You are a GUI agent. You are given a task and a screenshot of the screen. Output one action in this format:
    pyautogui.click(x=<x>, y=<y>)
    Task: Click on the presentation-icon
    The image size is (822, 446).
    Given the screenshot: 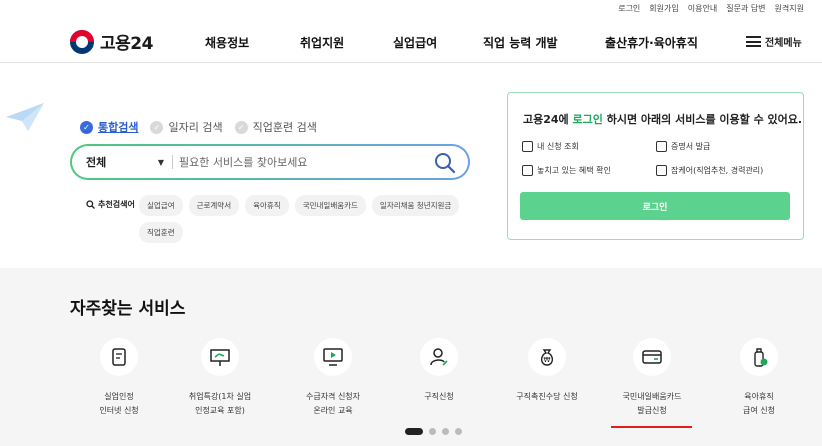 What is the action you would take?
    pyautogui.click(x=220, y=357)
    